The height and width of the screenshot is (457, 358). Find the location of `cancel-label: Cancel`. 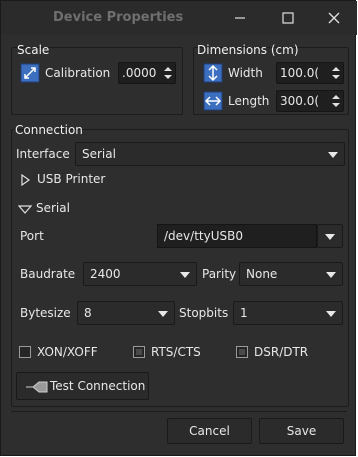

cancel-label: Cancel is located at coordinates (209, 431).